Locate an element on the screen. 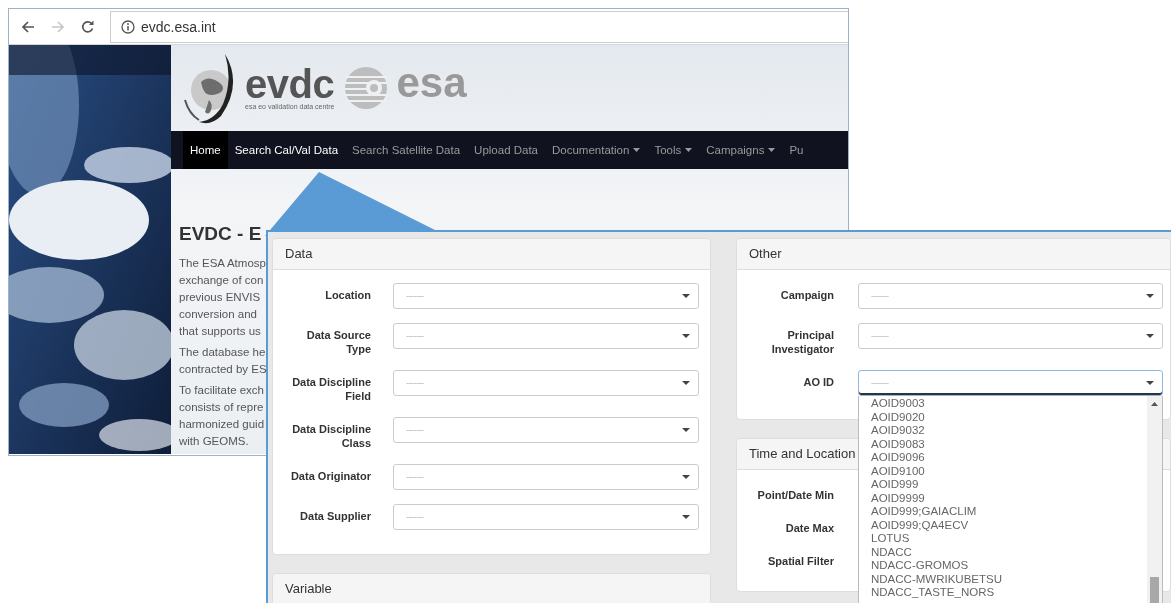 Image resolution: width=1171 pixels, height=603 pixels. menu-link: Pu is located at coordinates (796, 149).